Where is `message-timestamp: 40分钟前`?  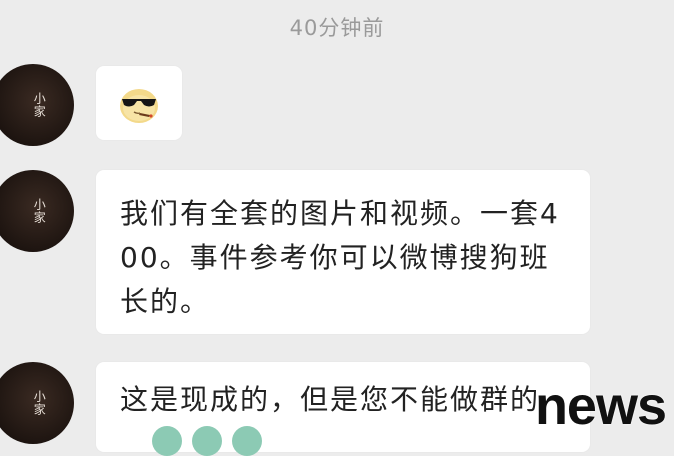
message-timestamp: 40分钟前 is located at coordinates (337, 28).